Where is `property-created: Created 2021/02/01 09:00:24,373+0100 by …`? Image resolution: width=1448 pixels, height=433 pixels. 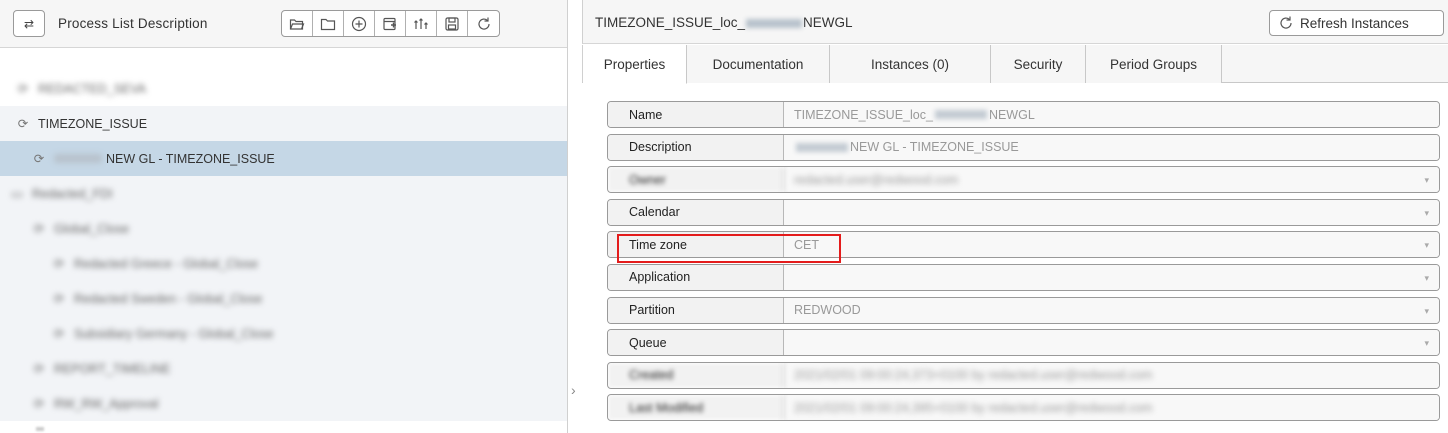
property-created: Created 2021/02/01 09:00:24,373+0100 by … is located at coordinates (1023, 375).